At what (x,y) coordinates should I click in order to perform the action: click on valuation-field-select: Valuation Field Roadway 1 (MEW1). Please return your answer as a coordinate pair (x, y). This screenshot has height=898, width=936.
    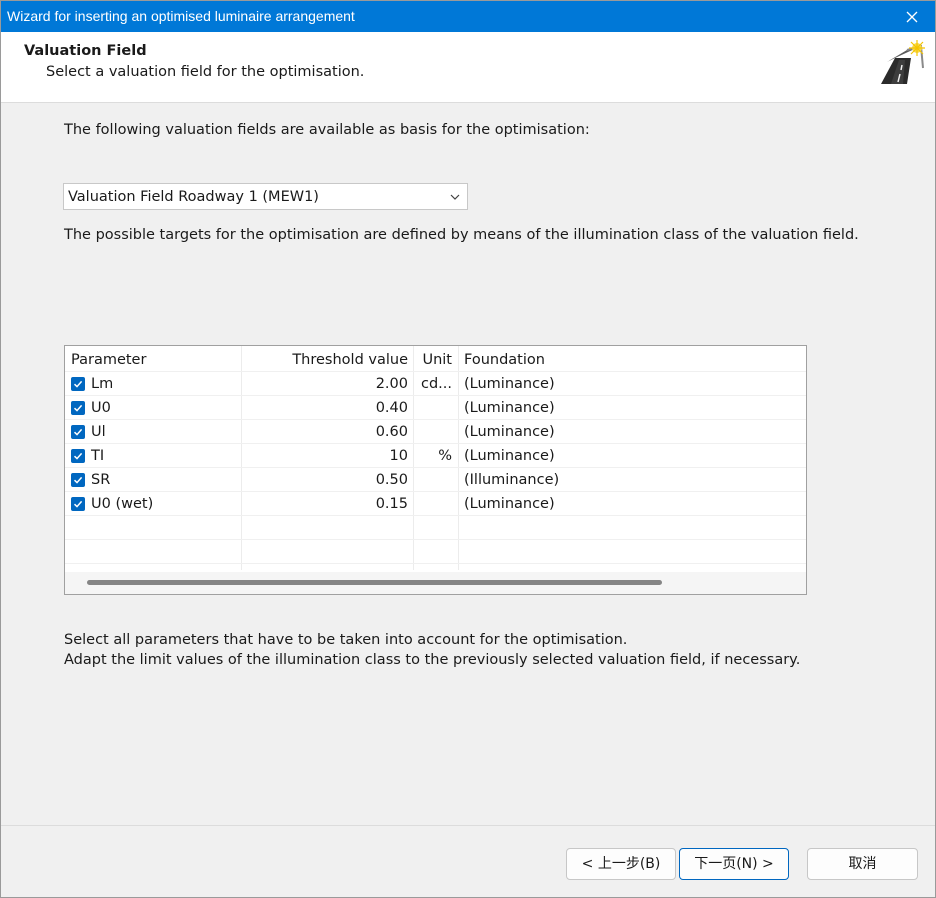
    Looking at the image, I should click on (265, 196).